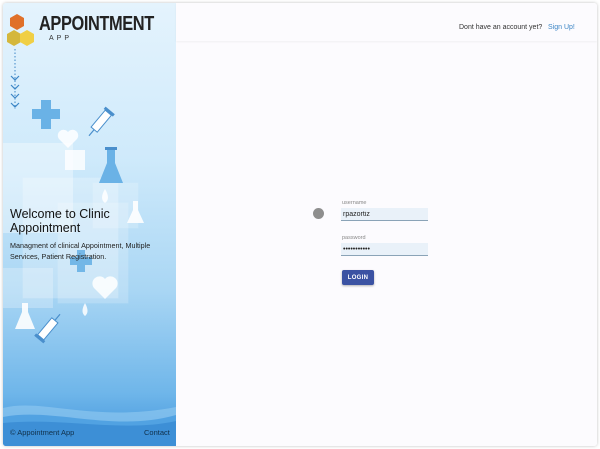 Image resolution: width=600 pixels, height=449 pixels. Describe the element at coordinates (85, 309) in the screenshot. I see `drop-icon` at that location.